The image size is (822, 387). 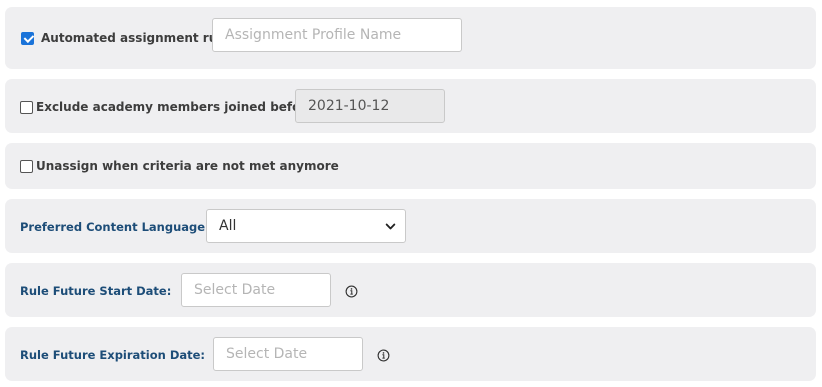 What do you see at coordinates (228, 226) in the screenshot?
I see `content-language-selected: All` at bounding box center [228, 226].